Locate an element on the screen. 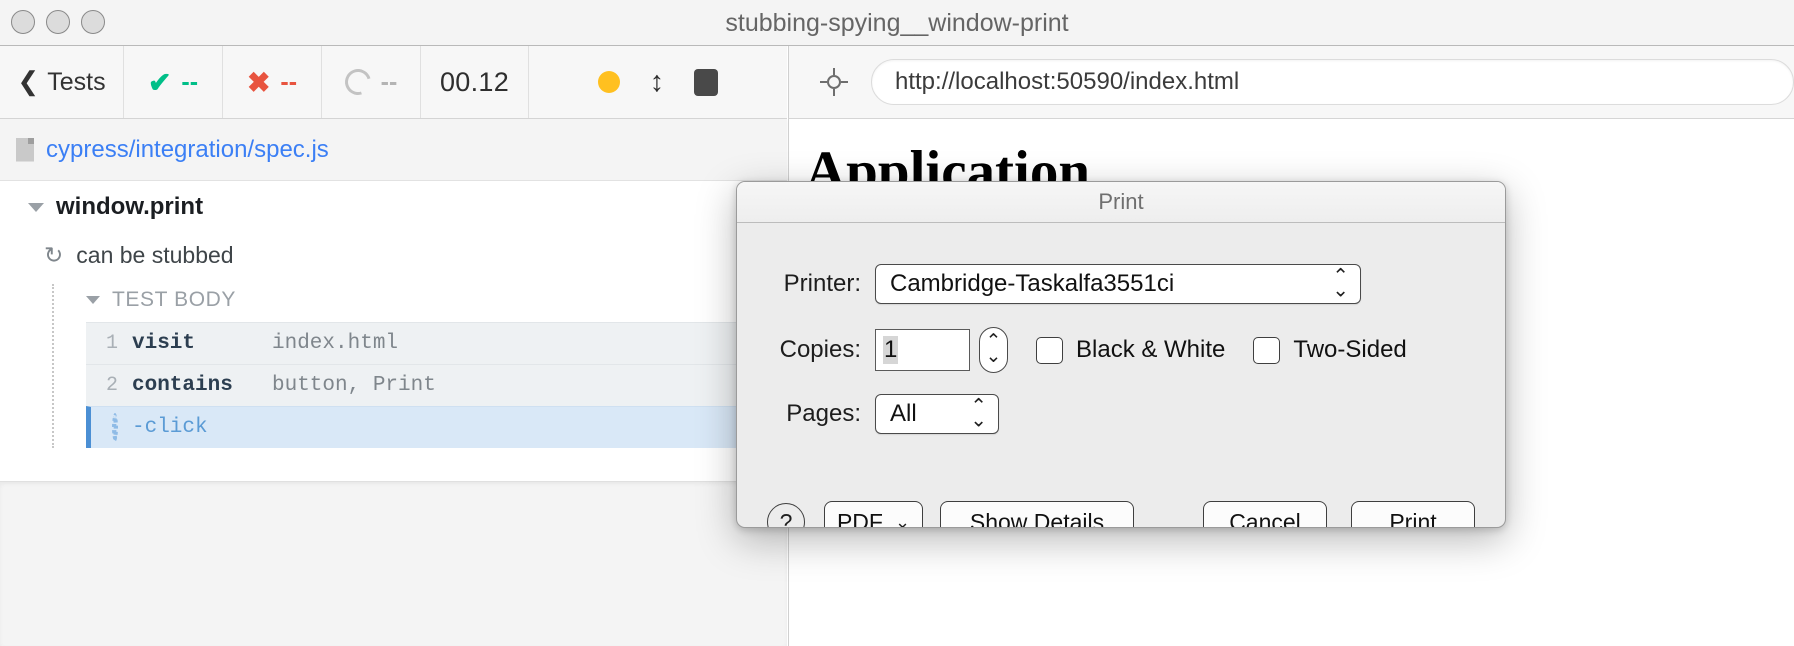  two-sided-checkbox-group: Two-Sided is located at coordinates (1330, 350).